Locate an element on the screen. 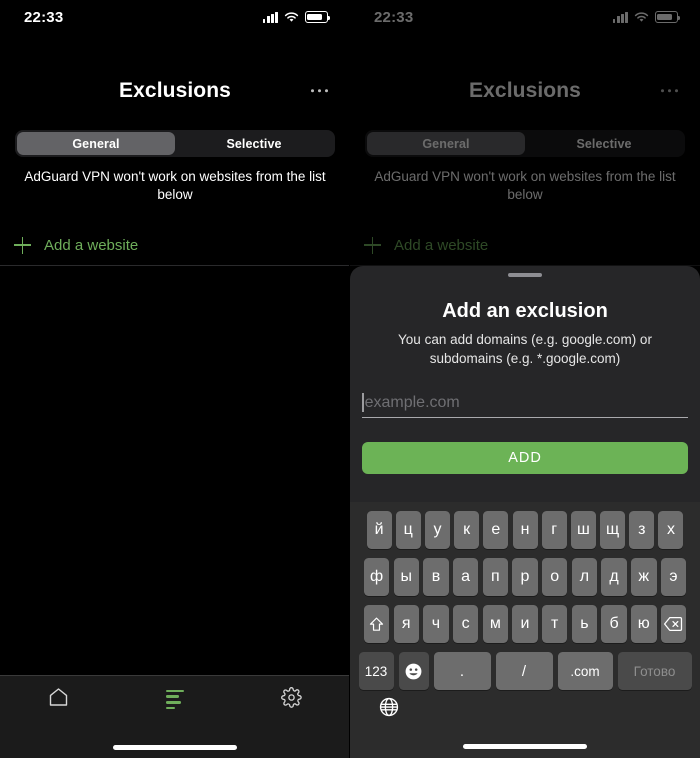 Image resolution: width=700 pixels, height=758 pixels. panel-divider is located at coordinates (349, 379).